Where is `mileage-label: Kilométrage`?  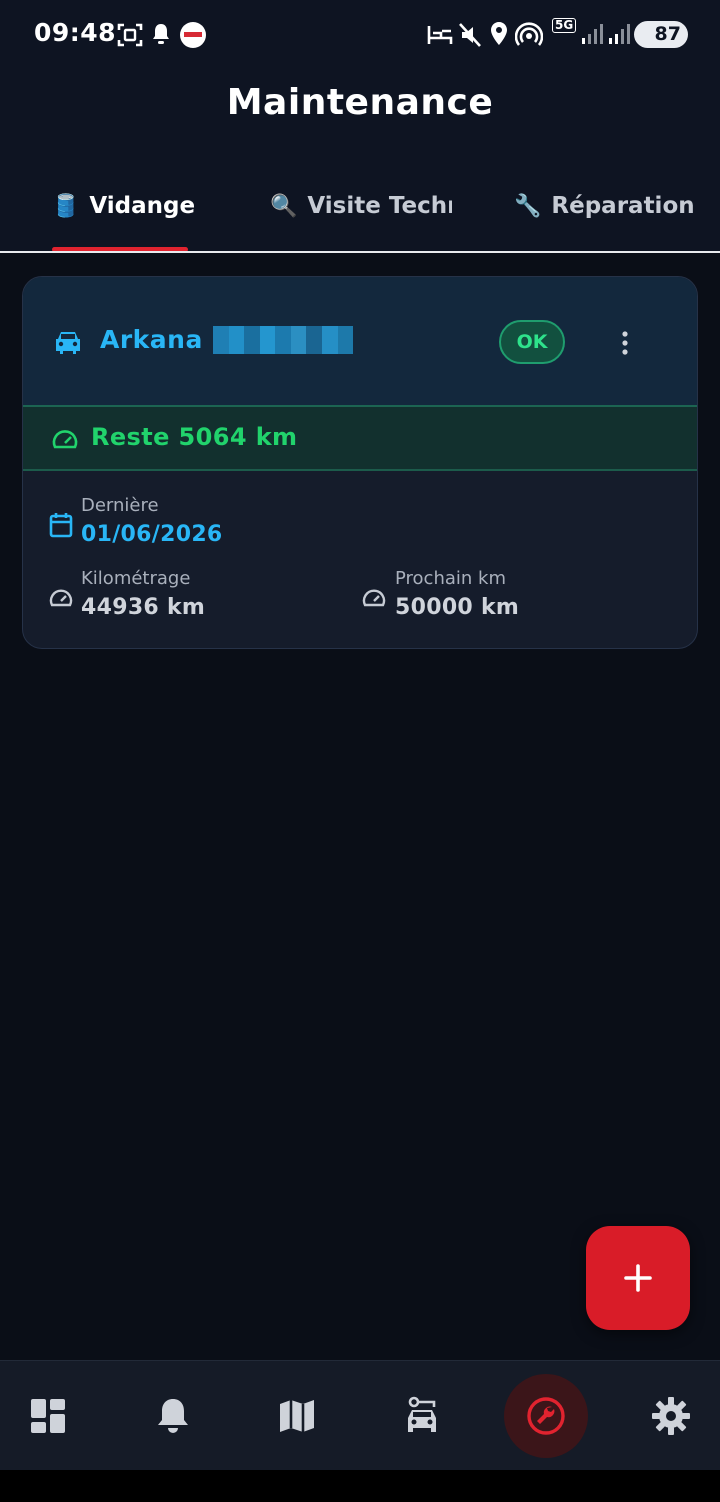 mileage-label: Kilométrage is located at coordinates (136, 578).